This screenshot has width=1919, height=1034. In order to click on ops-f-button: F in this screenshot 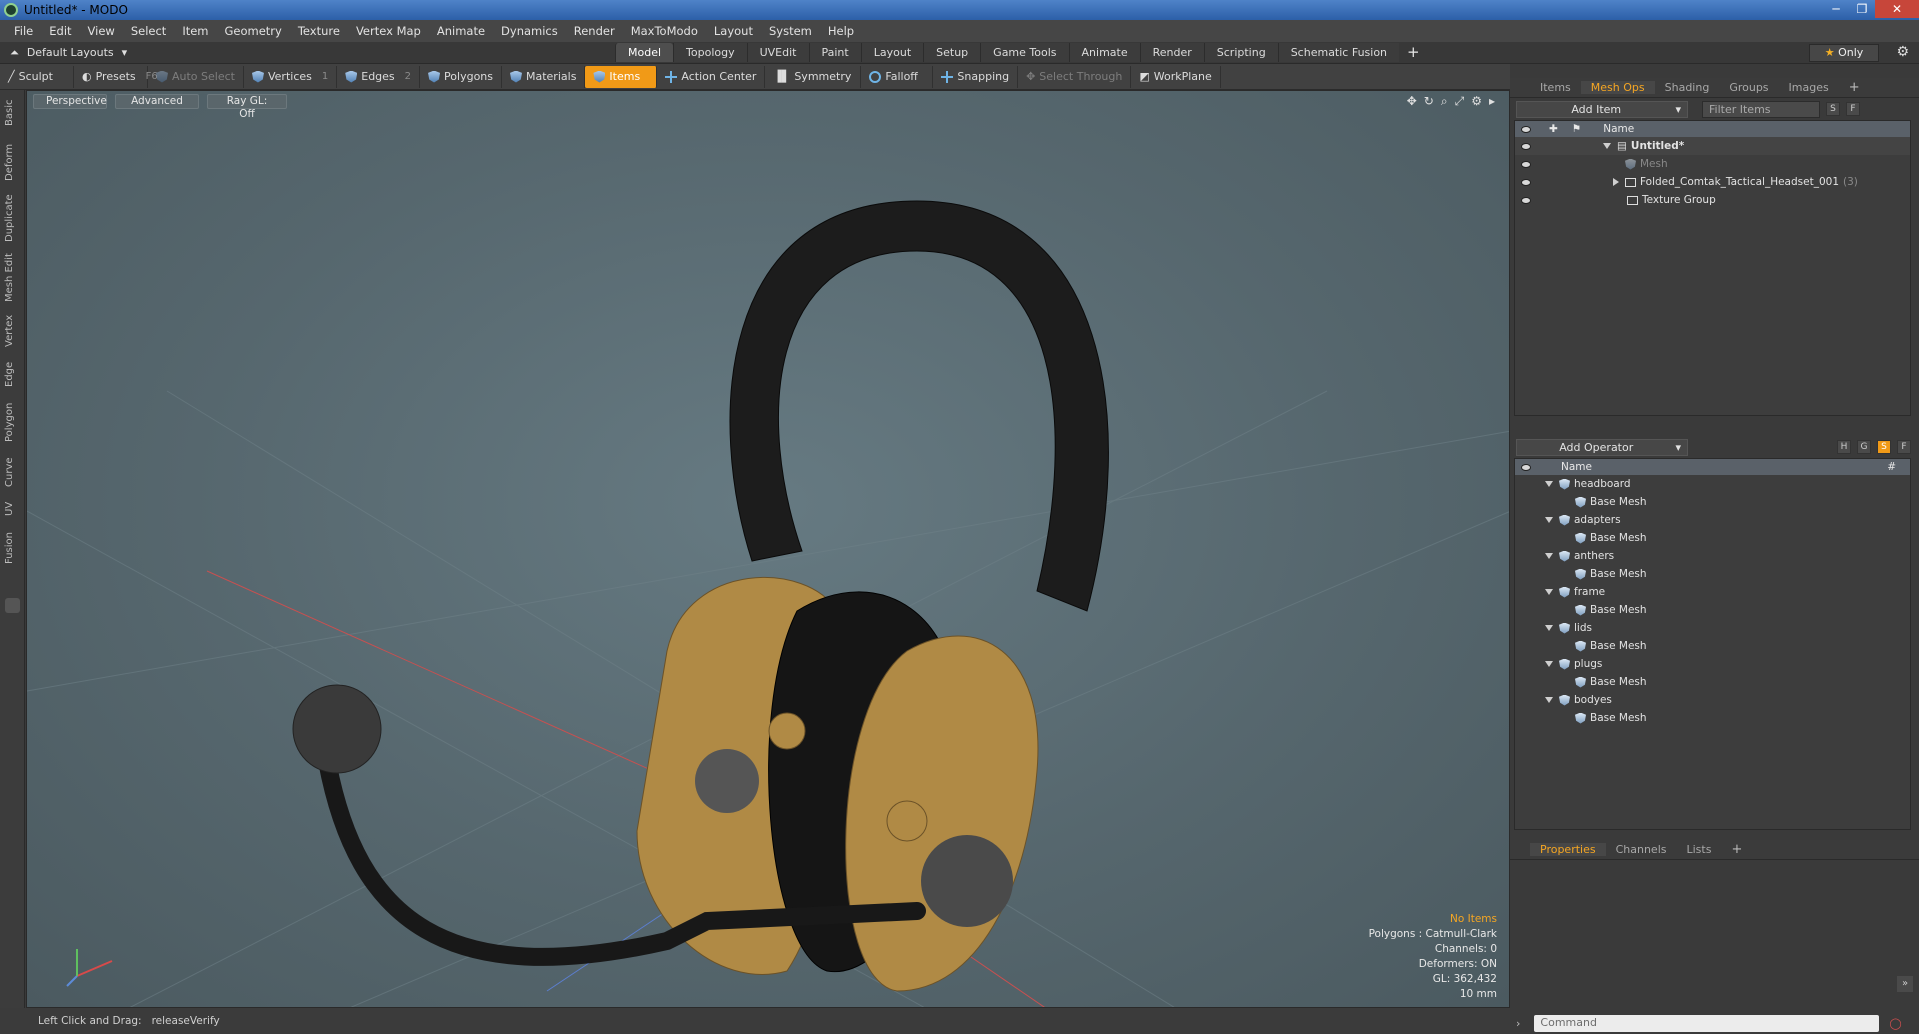, I will do `click(1904, 447)`.